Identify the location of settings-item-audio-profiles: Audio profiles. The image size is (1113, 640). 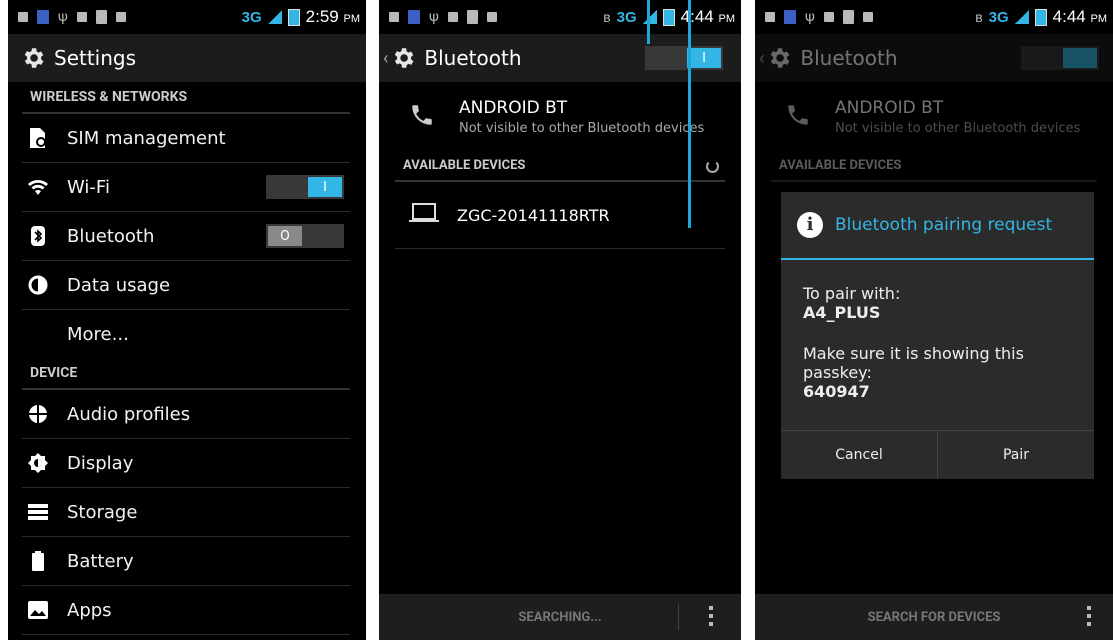
(186, 414).